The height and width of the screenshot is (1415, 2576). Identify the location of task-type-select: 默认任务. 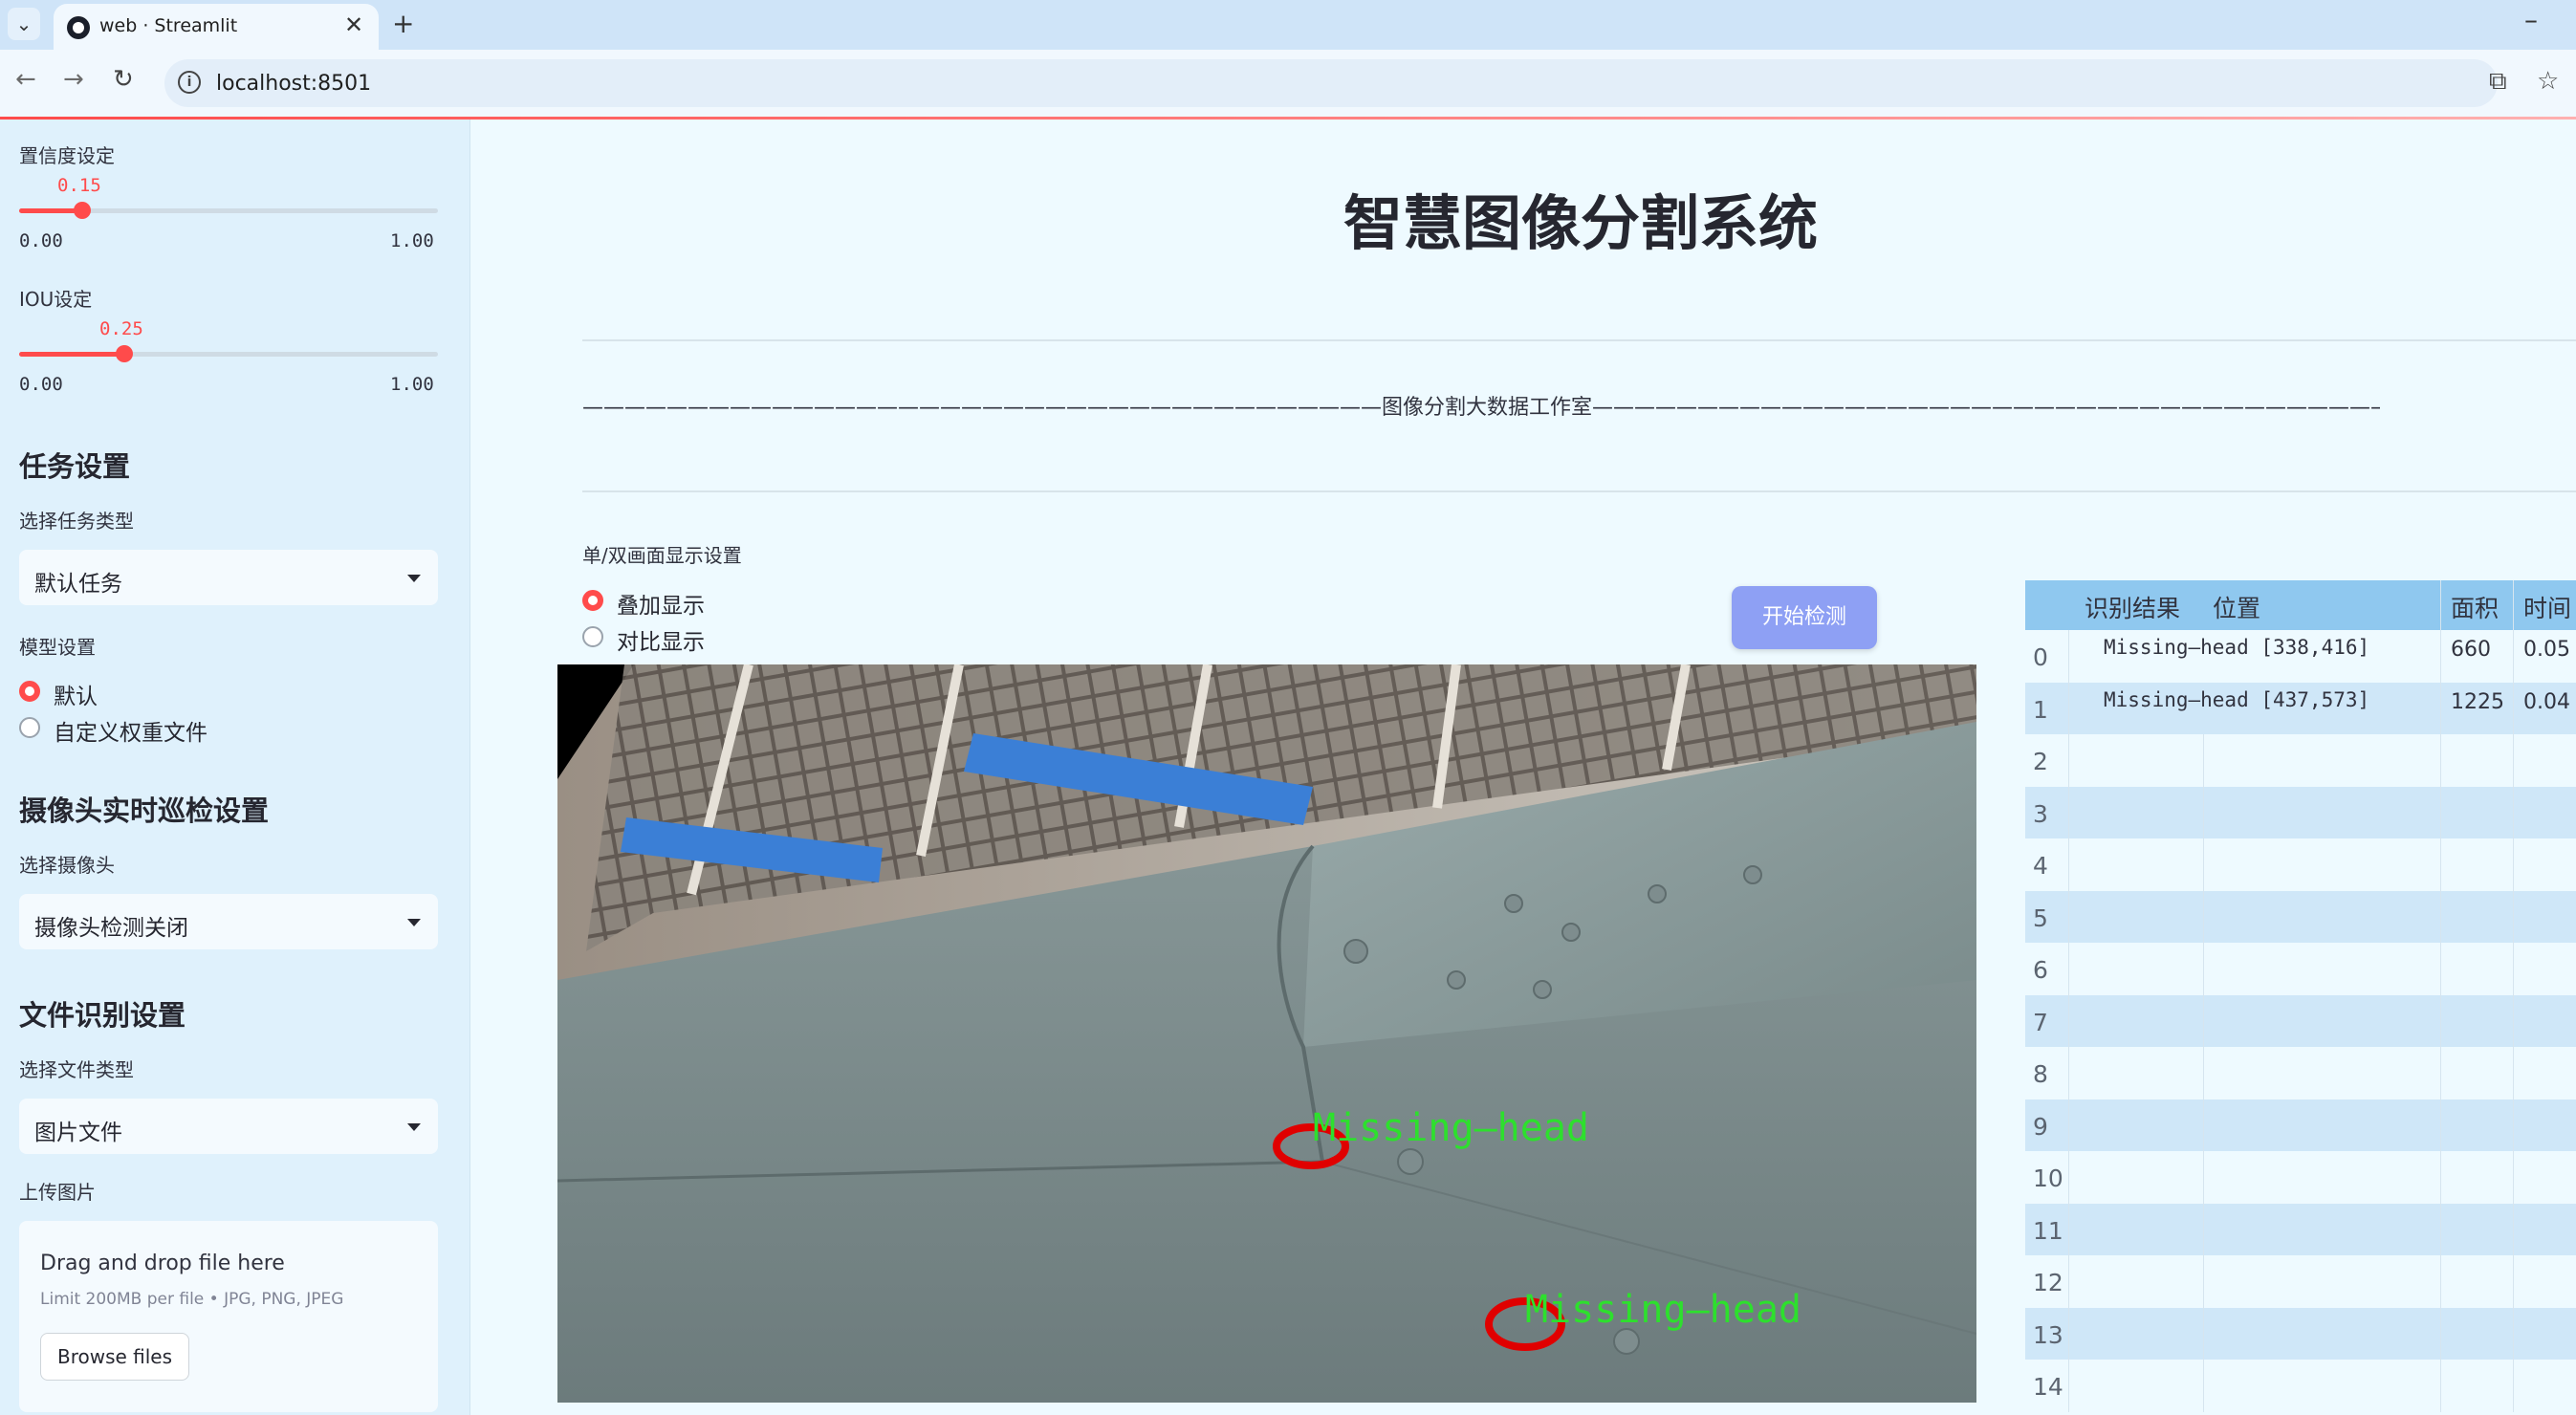
(228, 577).